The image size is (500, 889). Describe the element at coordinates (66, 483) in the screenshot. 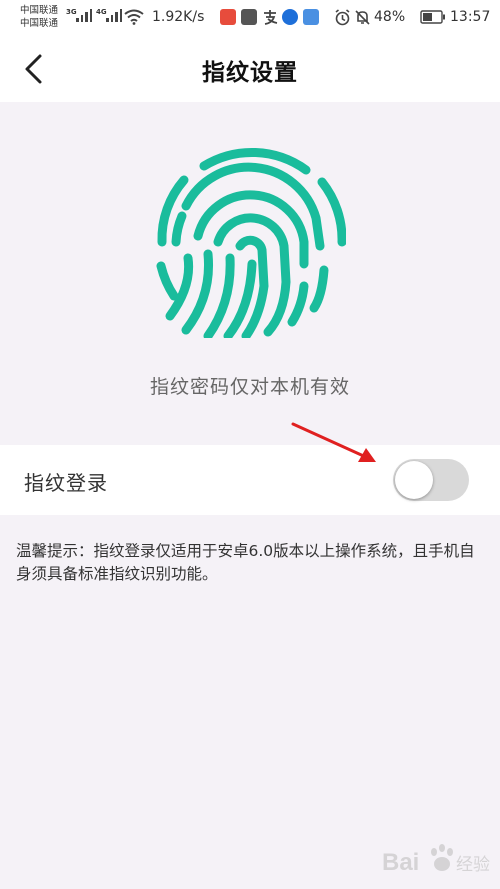

I see `fingerprint-login-label: 指纹登录` at that location.